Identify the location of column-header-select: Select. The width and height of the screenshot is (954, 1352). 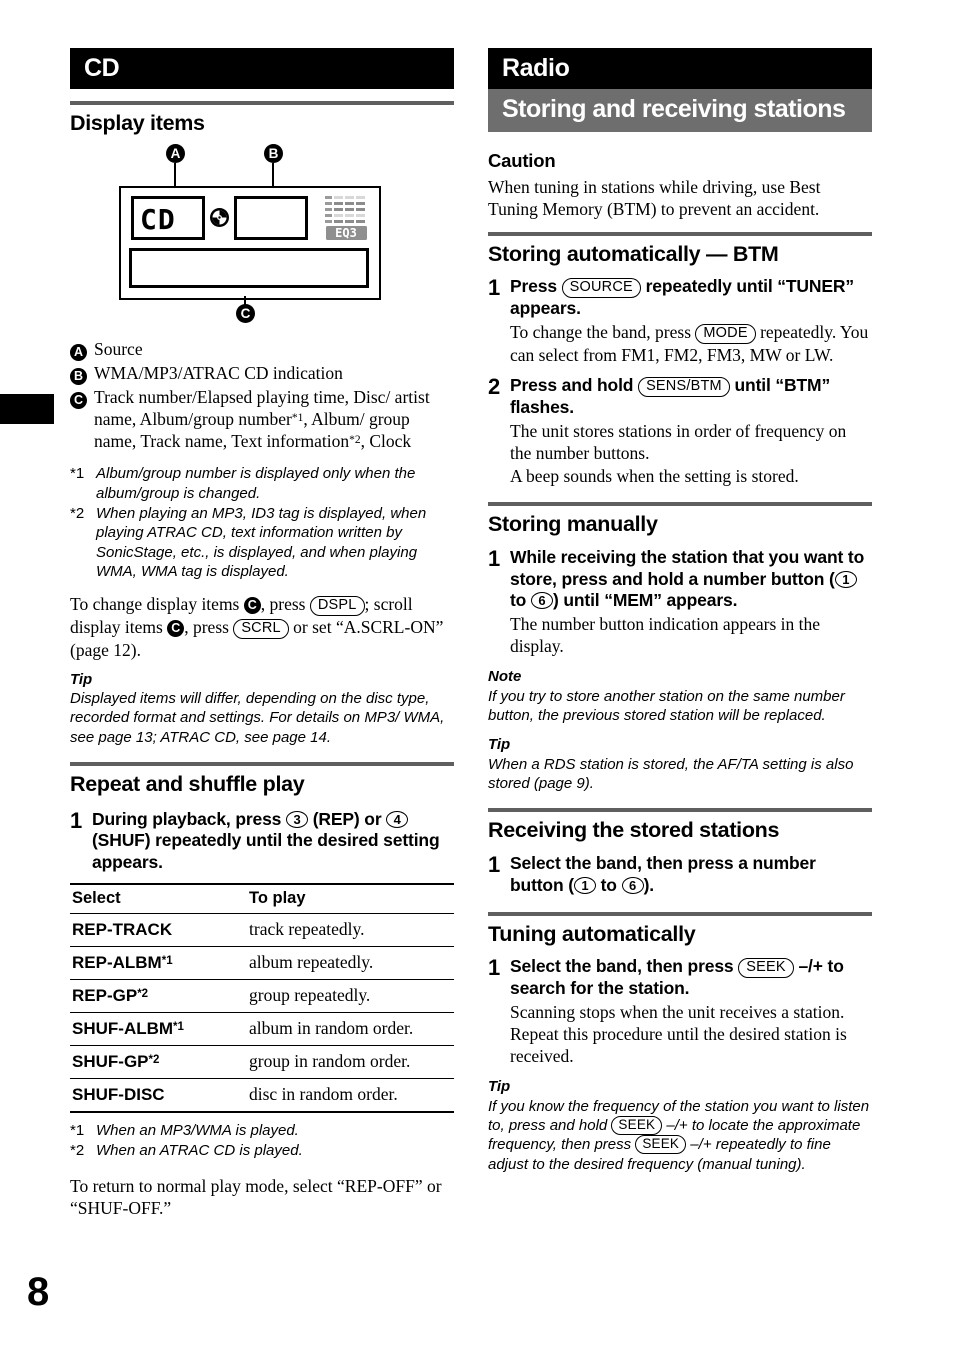
(158, 898).